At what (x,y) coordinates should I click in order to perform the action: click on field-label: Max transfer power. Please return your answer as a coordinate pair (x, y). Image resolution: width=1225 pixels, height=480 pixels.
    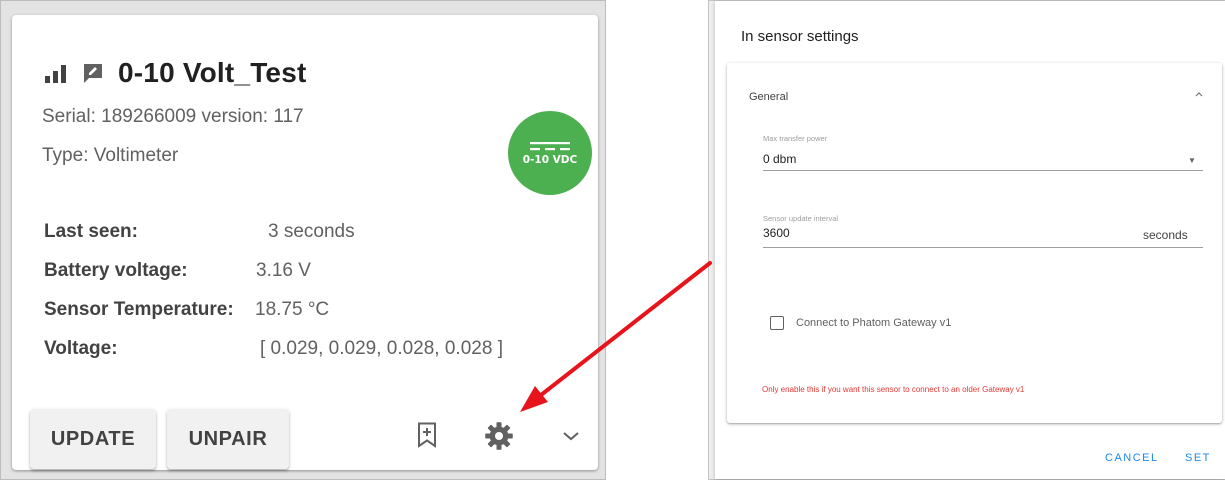
    Looking at the image, I should click on (795, 138).